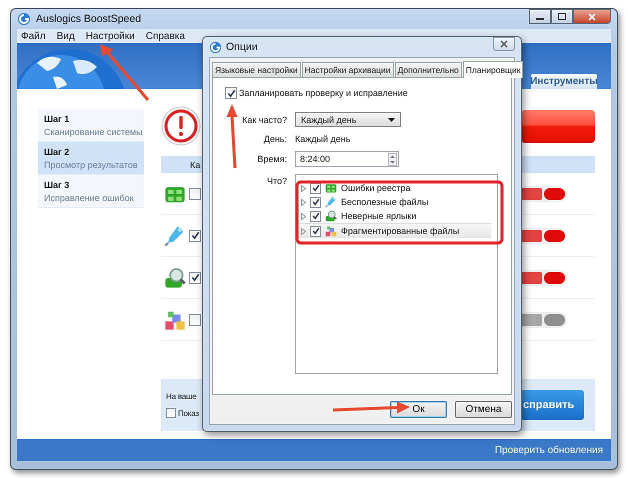 The height and width of the screenshot is (478, 628). What do you see at coordinates (91, 125) in the screenshot?
I see `step-item: Шаг 1 Сканирование системы` at bounding box center [91, 125].